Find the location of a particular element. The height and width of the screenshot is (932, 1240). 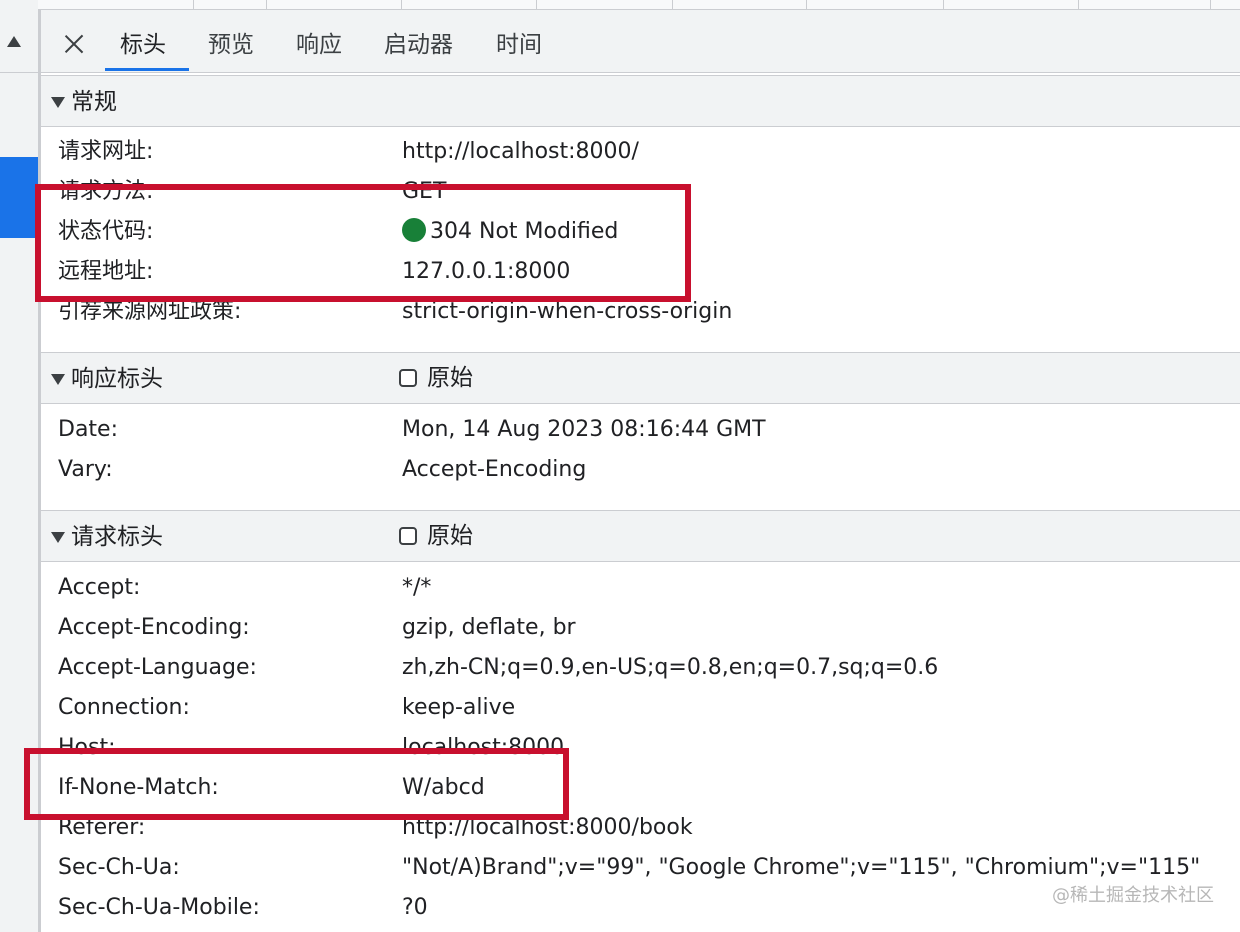

row-value: */* is located at coordinates (417, 587).